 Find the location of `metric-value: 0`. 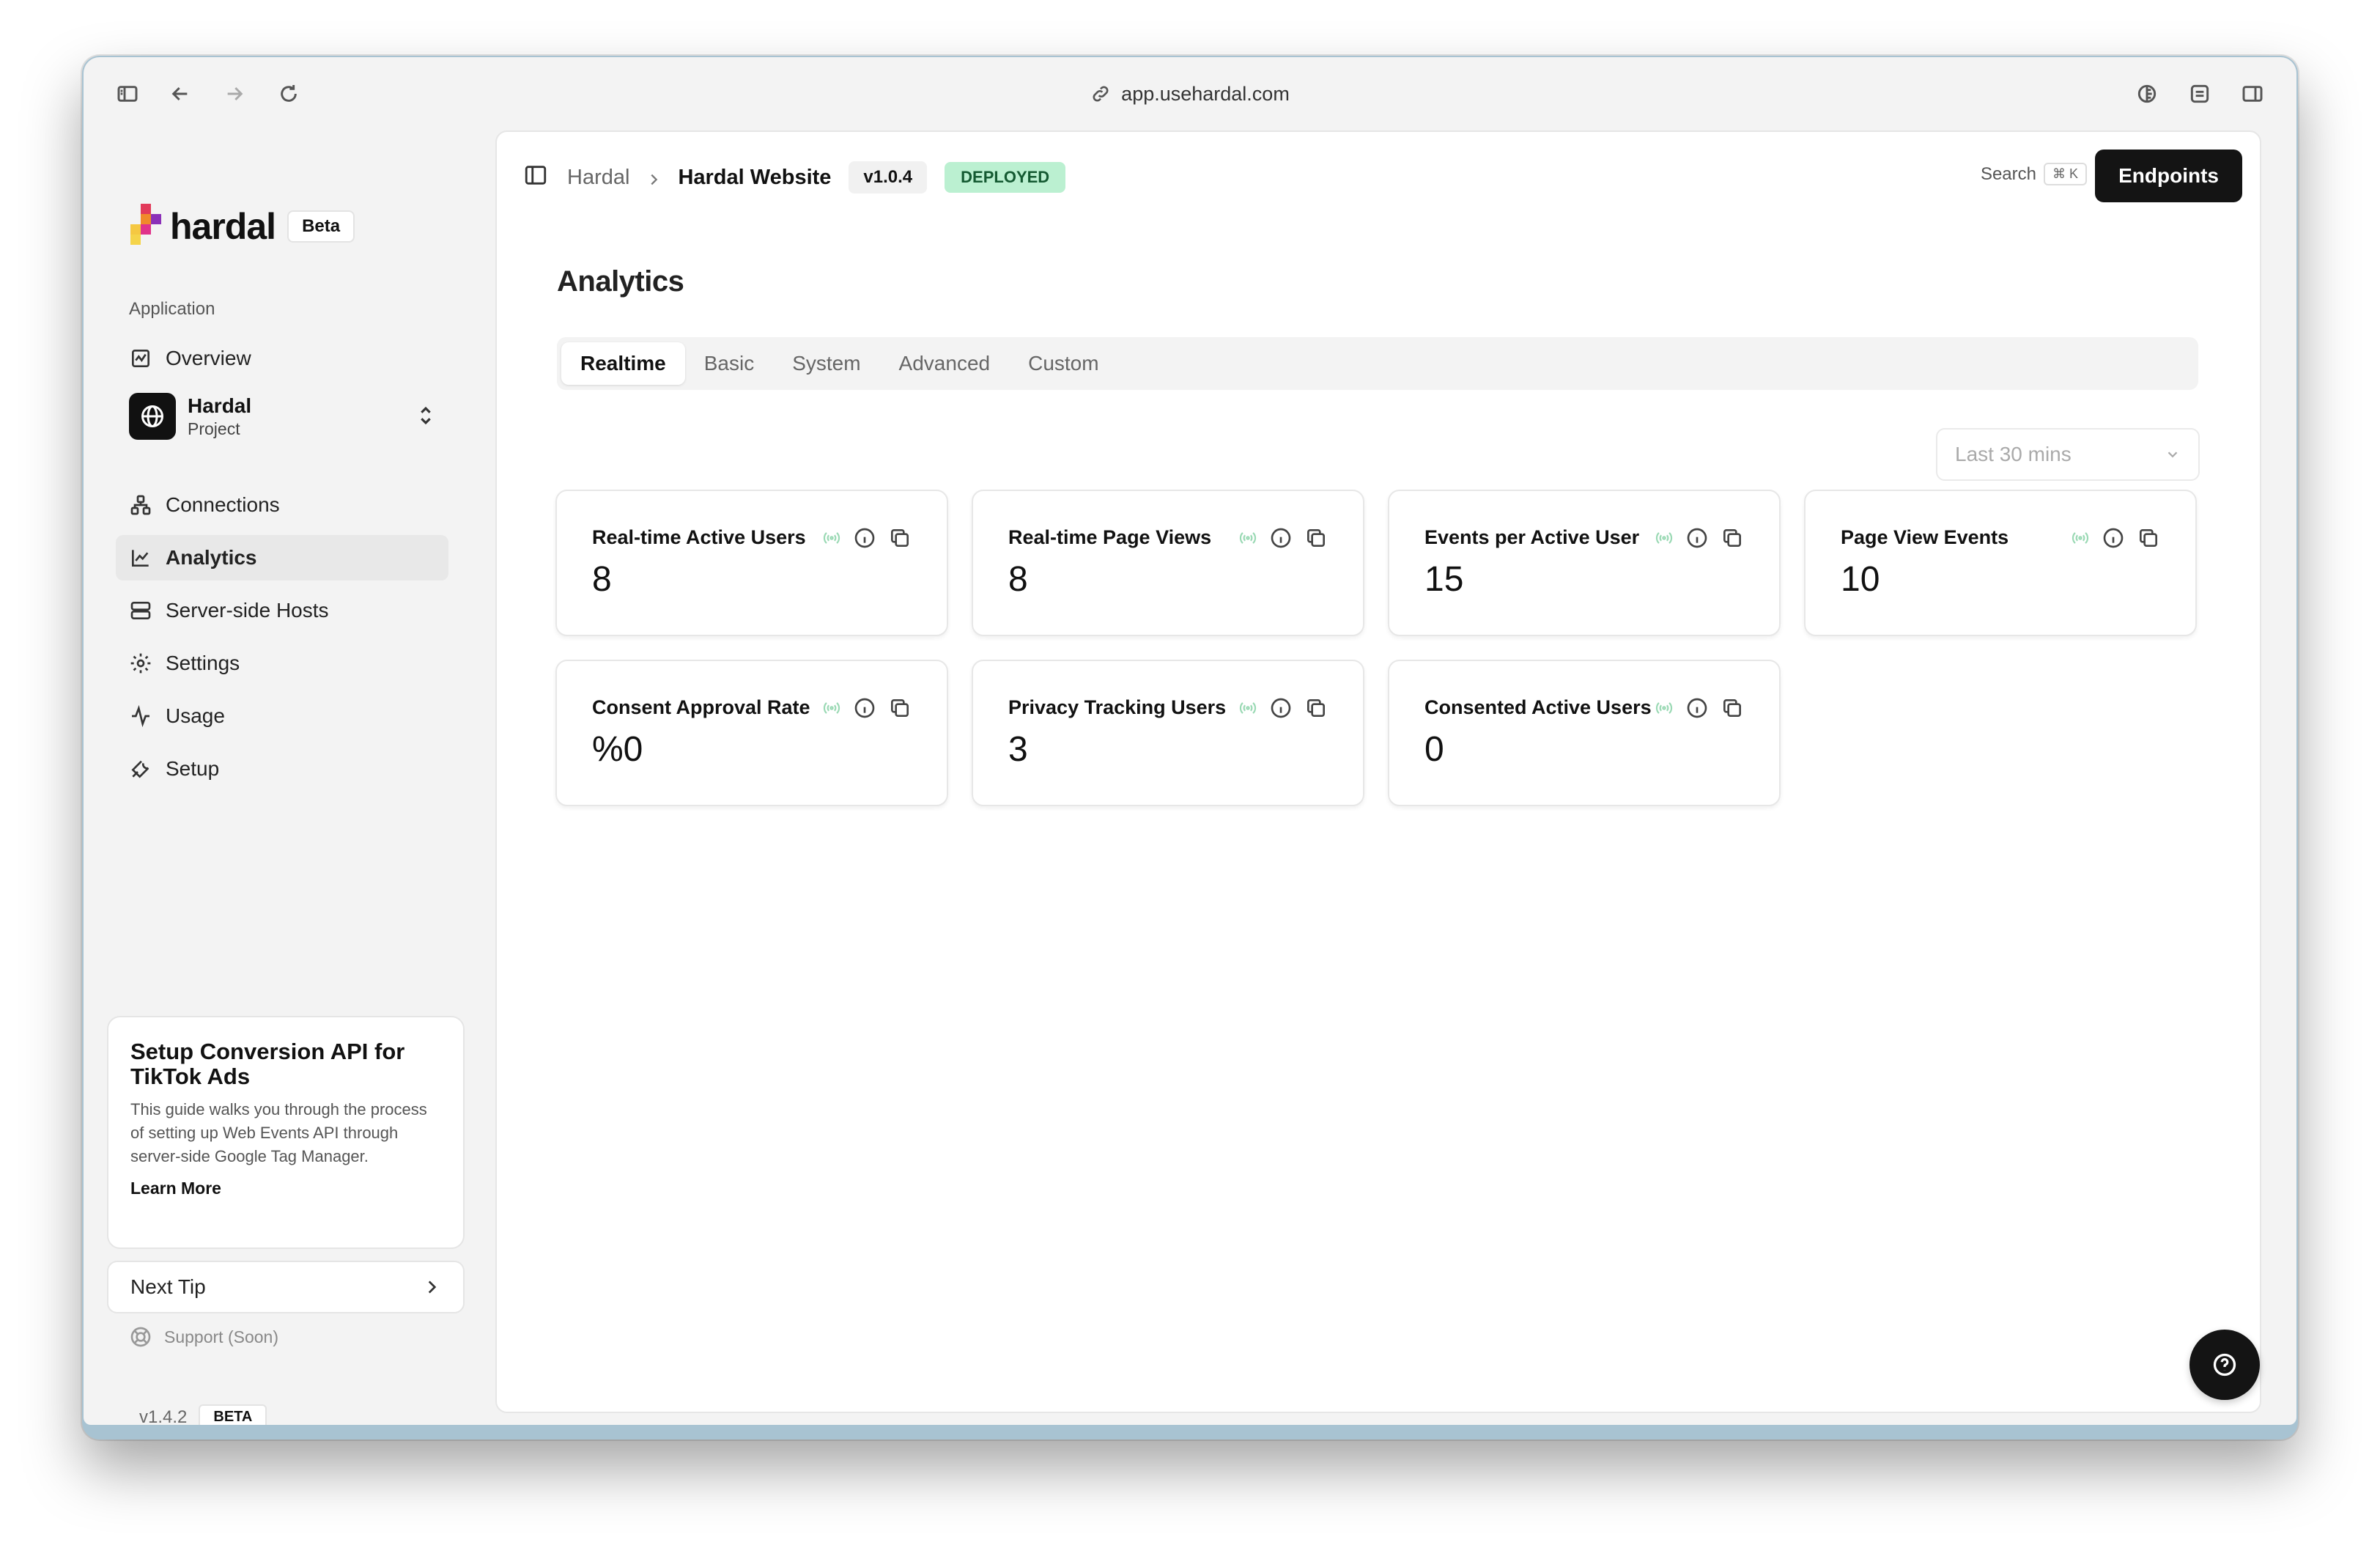

metric-value: 0 is located at coordinates (1434, 749).